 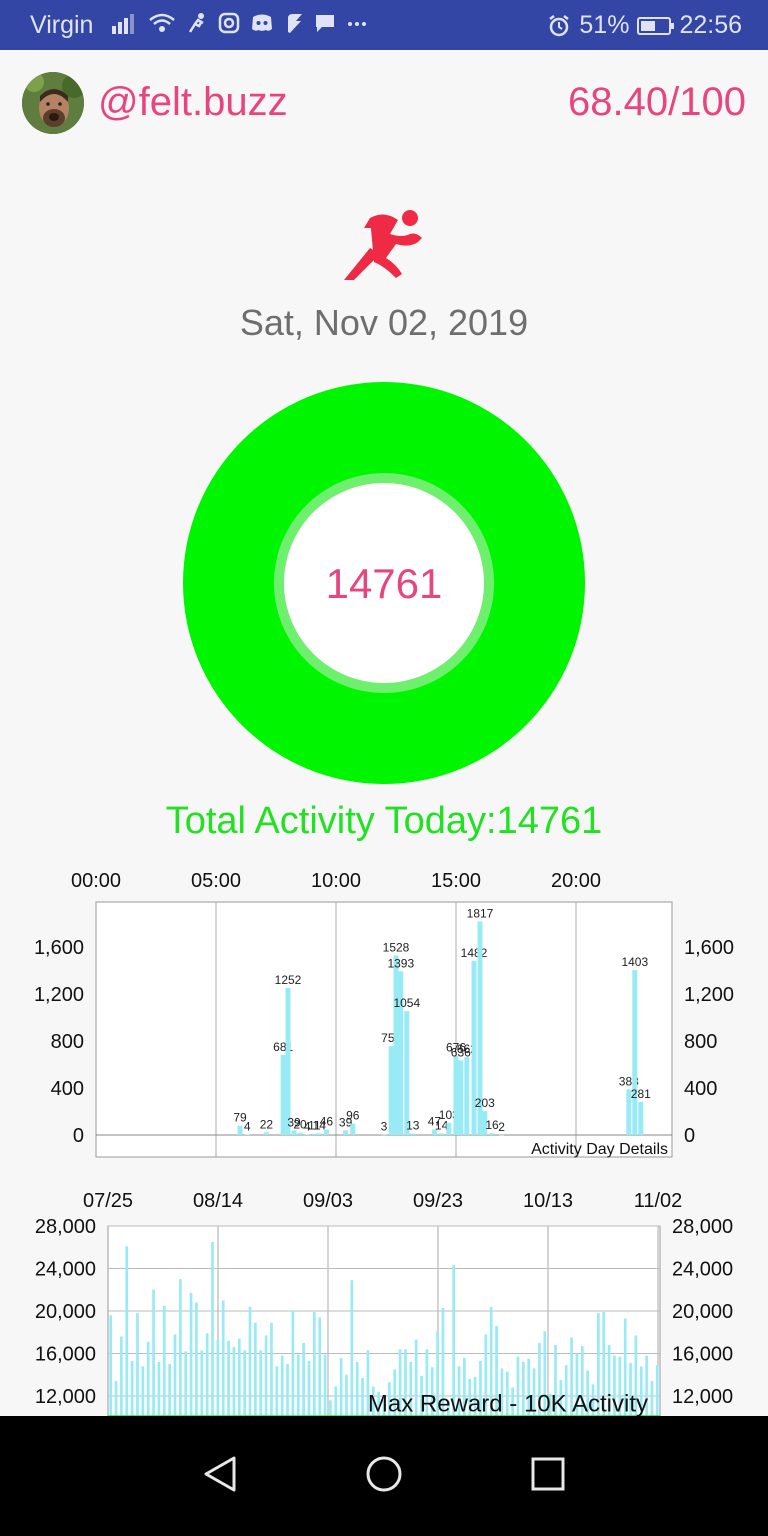 I want to click on day-chart-data-label: 203, so click(x=485, y=1103).